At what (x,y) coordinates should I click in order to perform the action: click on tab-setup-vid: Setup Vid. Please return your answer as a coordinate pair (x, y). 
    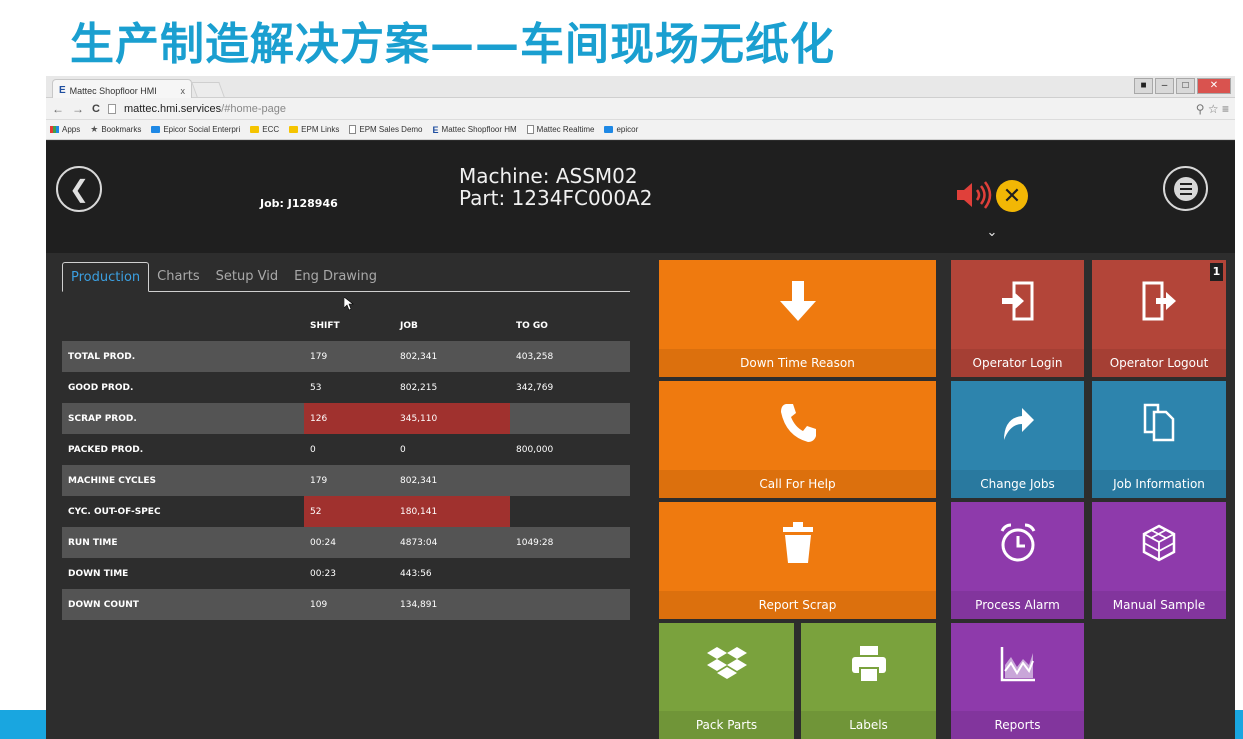
    Looking at the image, I should click on (247, 277).